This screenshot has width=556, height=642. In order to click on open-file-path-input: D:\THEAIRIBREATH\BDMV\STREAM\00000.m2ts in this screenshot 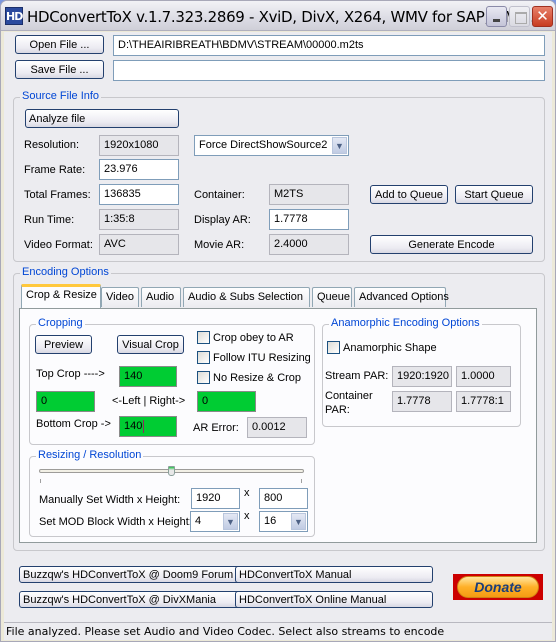, I will do `click(329, 45)`.